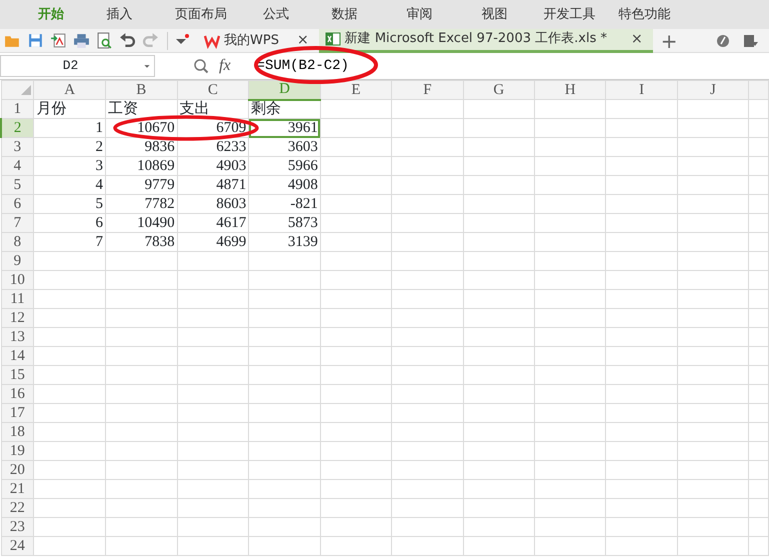 The image size is (769, 557). Describe the element at coordinates (104, 40) in the screenshot. I see `print-preview-icon` at that location.